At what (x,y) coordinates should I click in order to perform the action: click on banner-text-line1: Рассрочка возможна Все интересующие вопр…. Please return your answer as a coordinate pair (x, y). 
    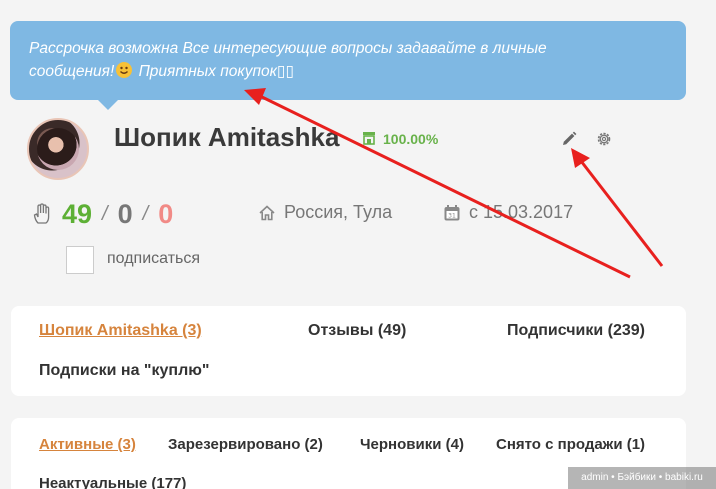
    Looking at the image, I should click on (288, 48).